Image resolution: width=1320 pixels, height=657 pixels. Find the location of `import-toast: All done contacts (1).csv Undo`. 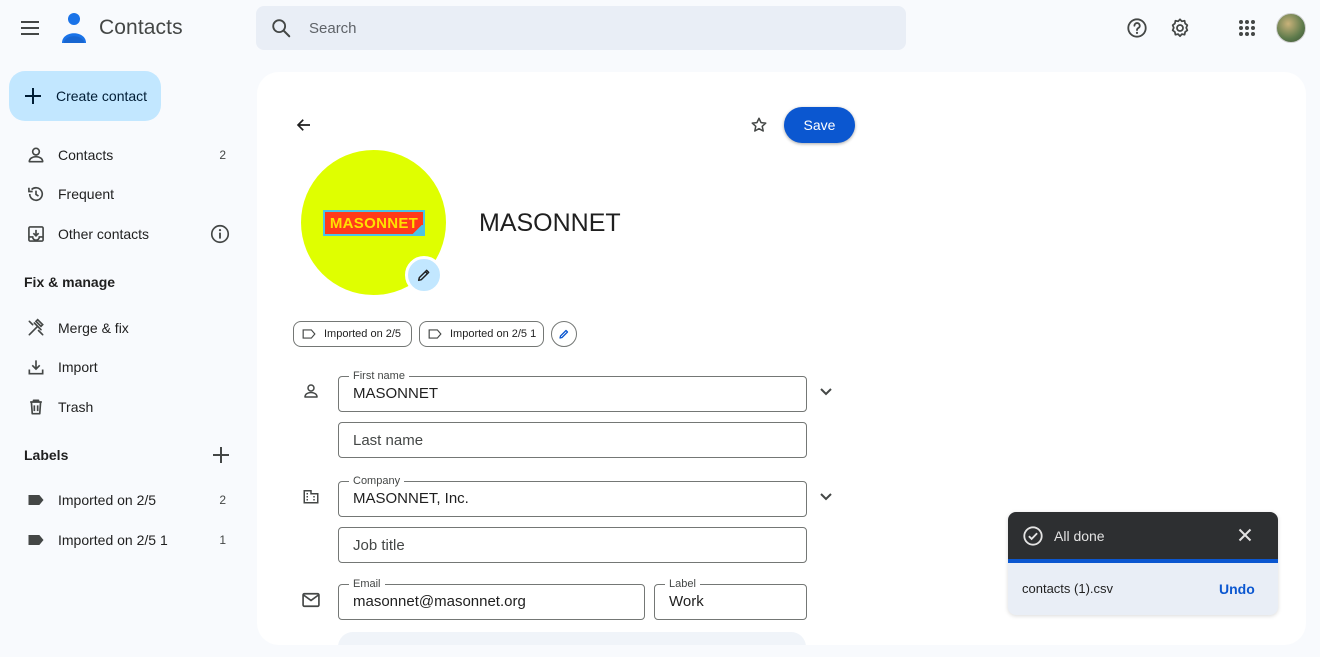

import-toast: All done contacts (1).csv Undo is located at coordinates (1143, 563).